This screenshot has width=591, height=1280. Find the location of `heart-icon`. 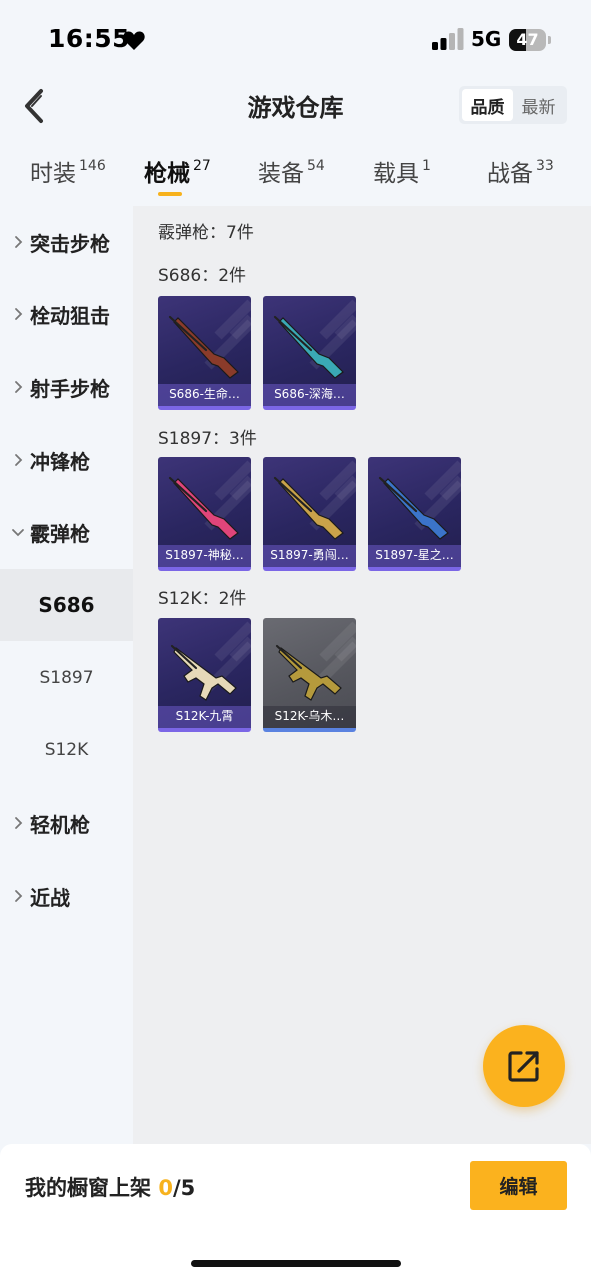

heart-icon is located at coordinates (134, 40).